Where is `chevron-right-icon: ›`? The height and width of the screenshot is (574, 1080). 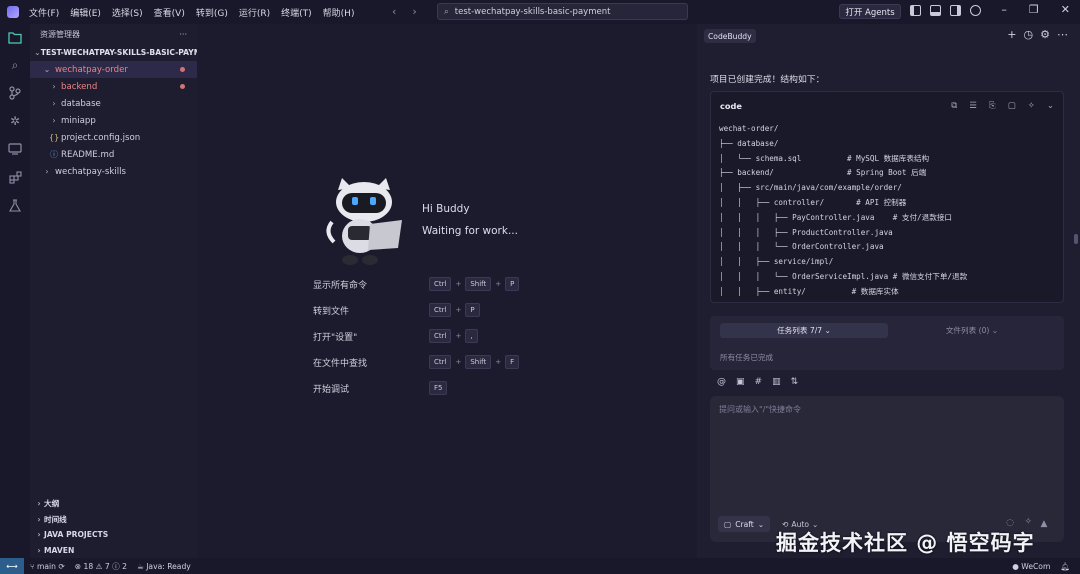
chevron-right-icon: › is located at coordinates (54, 103).